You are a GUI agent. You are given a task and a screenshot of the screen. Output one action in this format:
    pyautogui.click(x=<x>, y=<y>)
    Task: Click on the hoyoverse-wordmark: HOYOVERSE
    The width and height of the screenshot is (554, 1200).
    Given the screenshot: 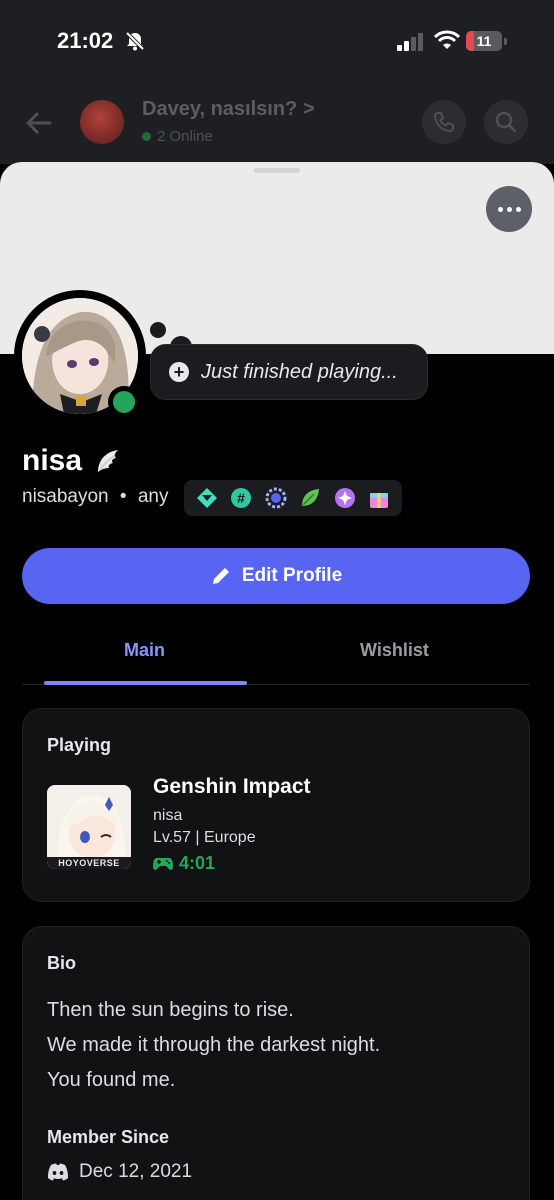 What is the action you would take?
    pyautogui.click(x=89, y=863)
    